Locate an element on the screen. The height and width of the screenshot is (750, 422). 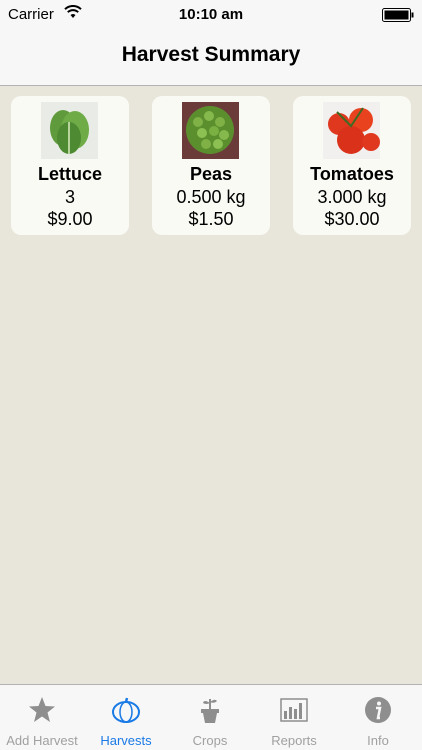
crop-name: Lettuce is located at coordinates (69, 174).